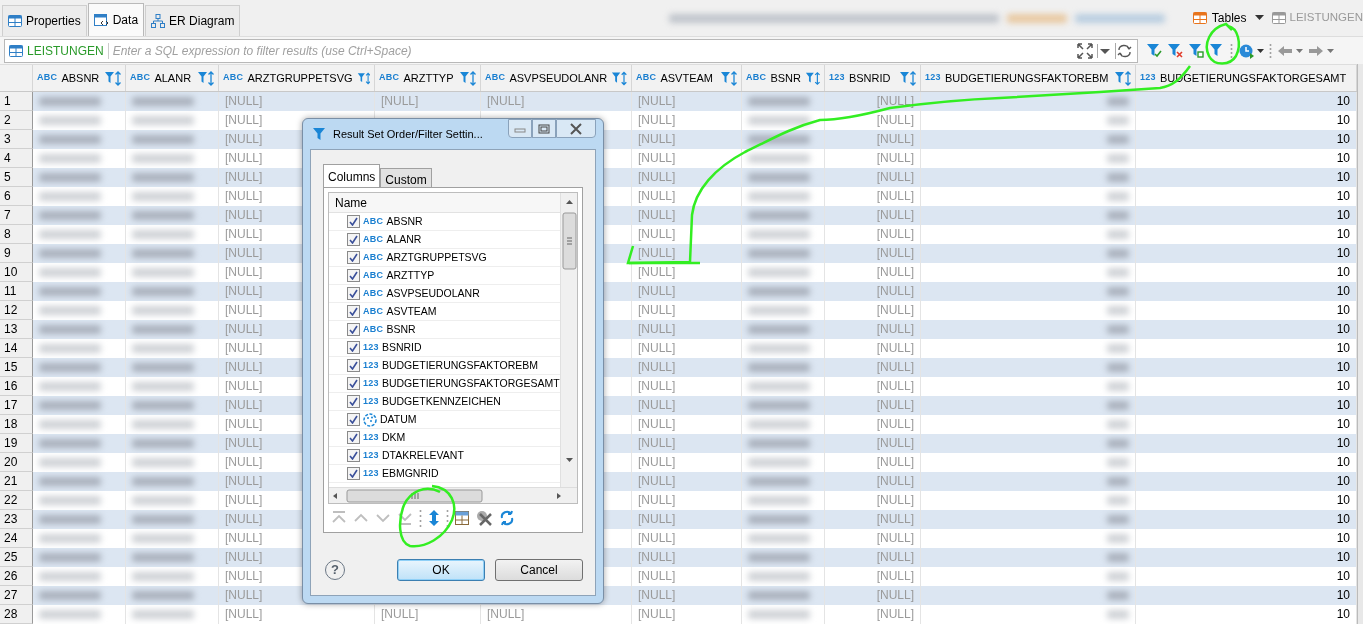 This screenshot has height=624, width=1363. What do you see at coordinates (558, 78) in the screenshot?
I see `column-header: ASVPSEUDOLANR` at bounding box center [558, 78].